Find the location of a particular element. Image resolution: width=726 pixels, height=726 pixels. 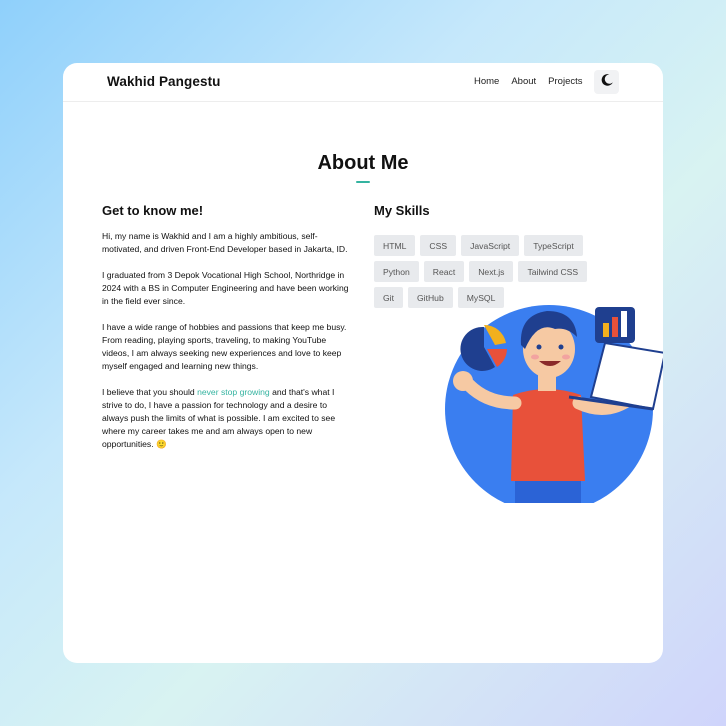

smile-emoji-icon: 🙂 is located at coordinates (161, 444).